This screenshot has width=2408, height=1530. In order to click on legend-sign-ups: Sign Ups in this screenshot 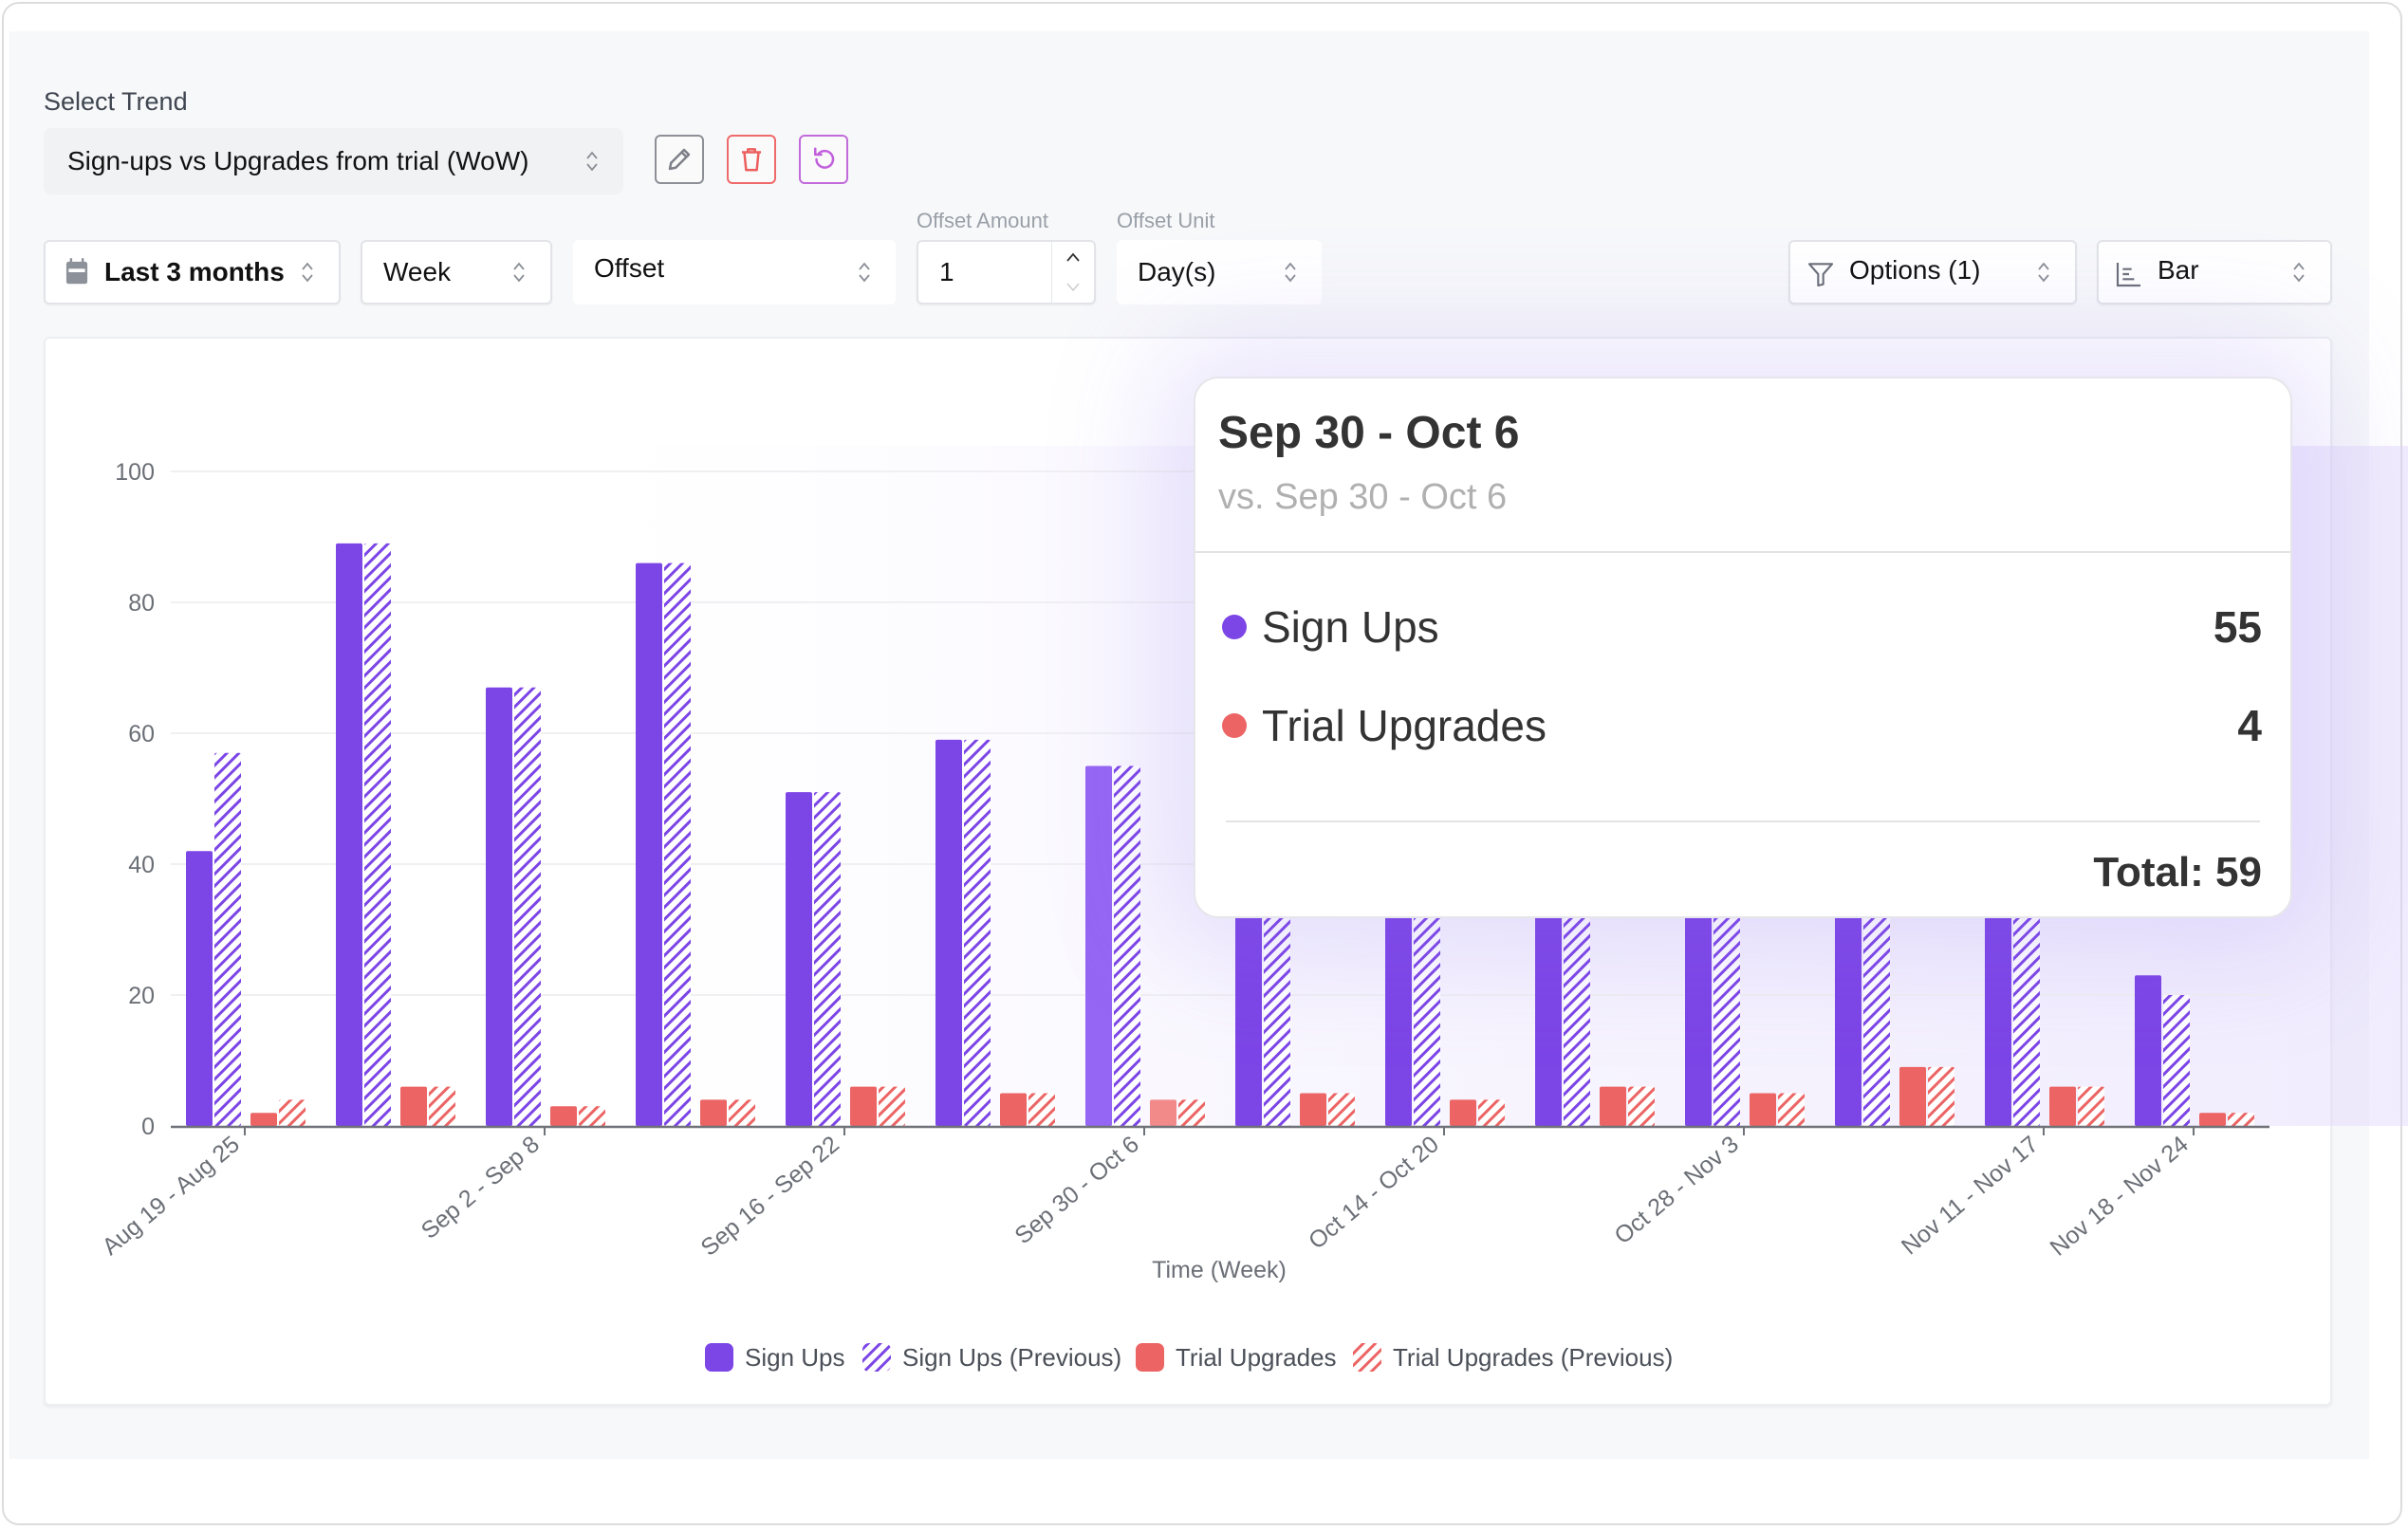, I will do `click(775, 1357)`.